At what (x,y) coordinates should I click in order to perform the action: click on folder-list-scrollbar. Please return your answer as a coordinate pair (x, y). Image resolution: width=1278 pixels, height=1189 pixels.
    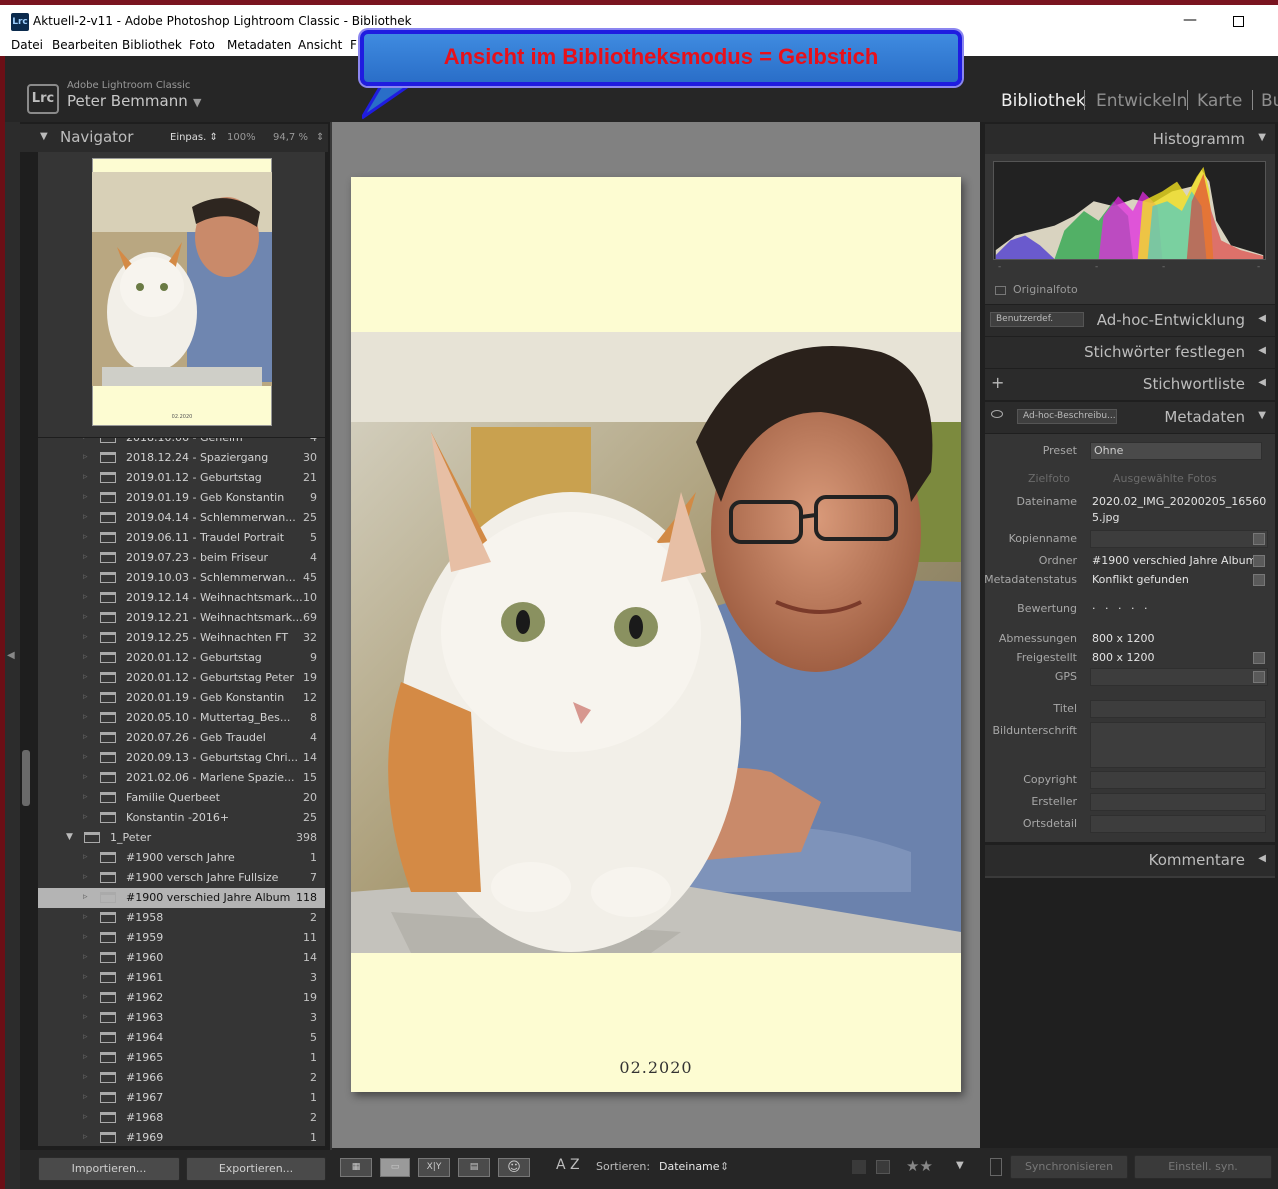
    Looking at the image, I should click on (26, 778).